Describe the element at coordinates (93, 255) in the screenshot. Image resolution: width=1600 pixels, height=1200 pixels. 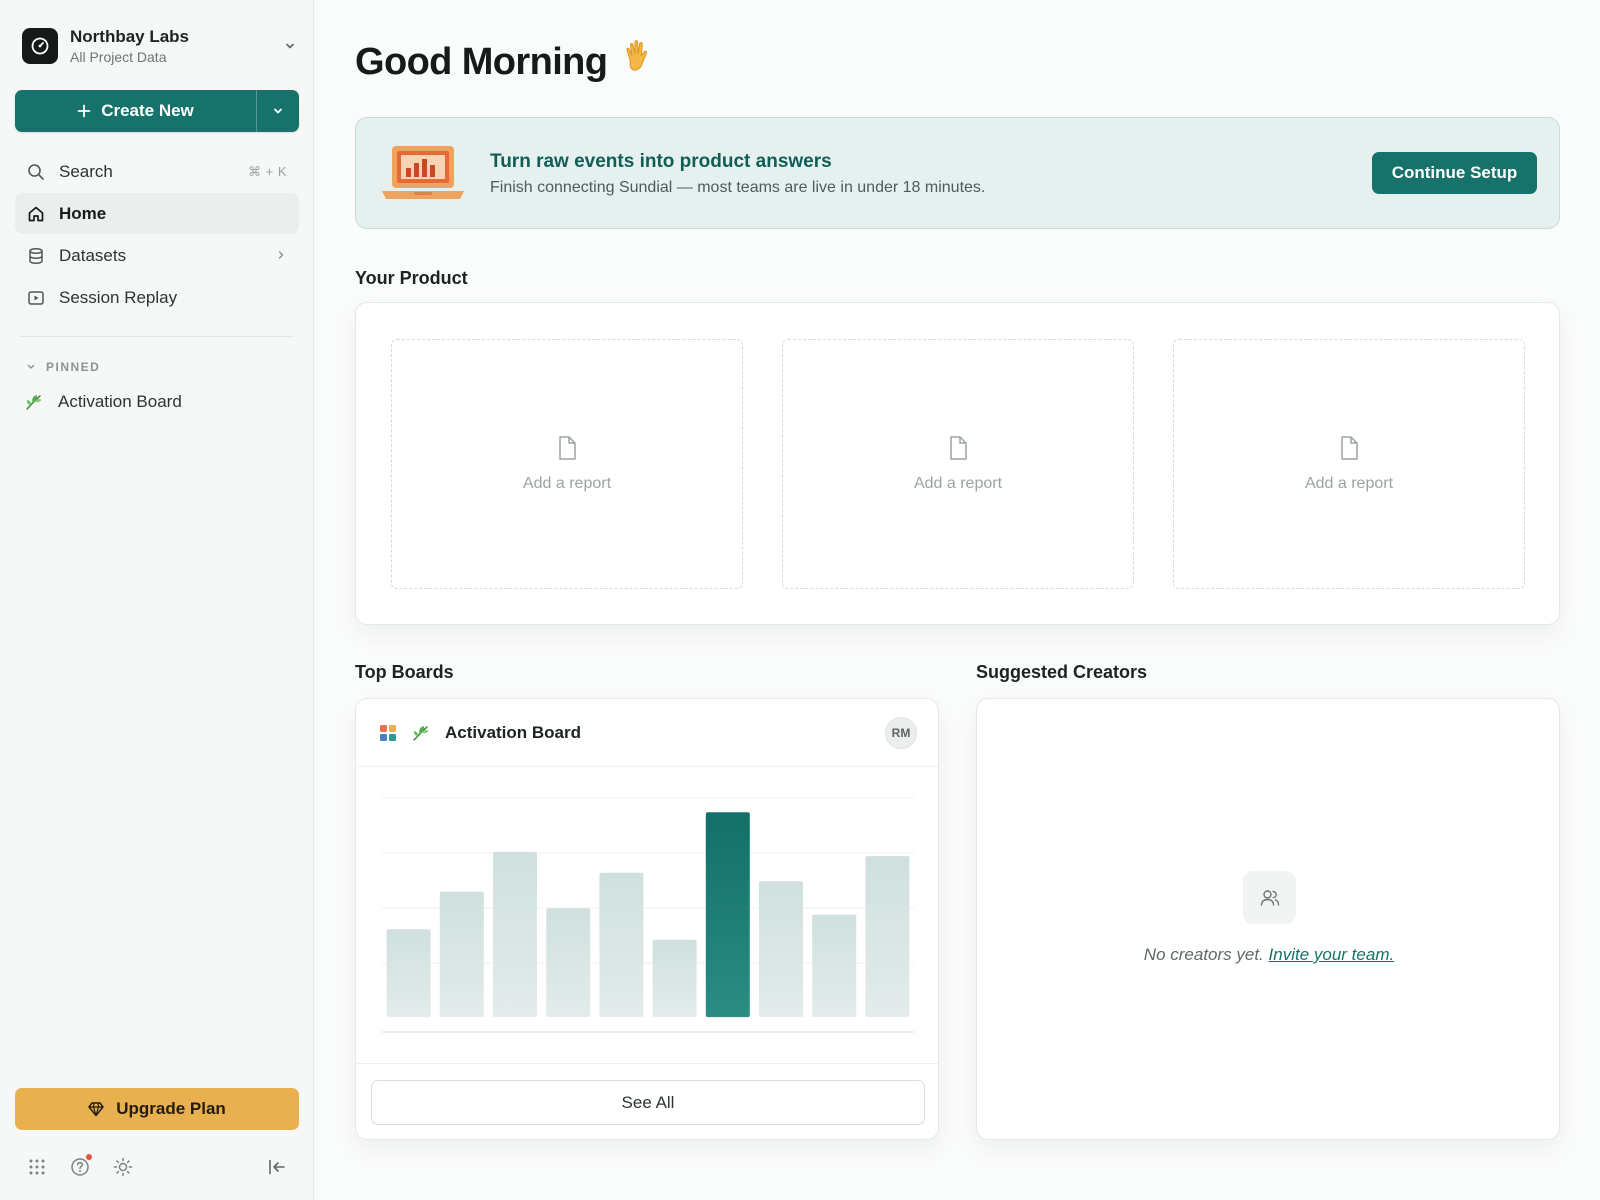
I see `sidebar-item-label: Datasets` at that location.